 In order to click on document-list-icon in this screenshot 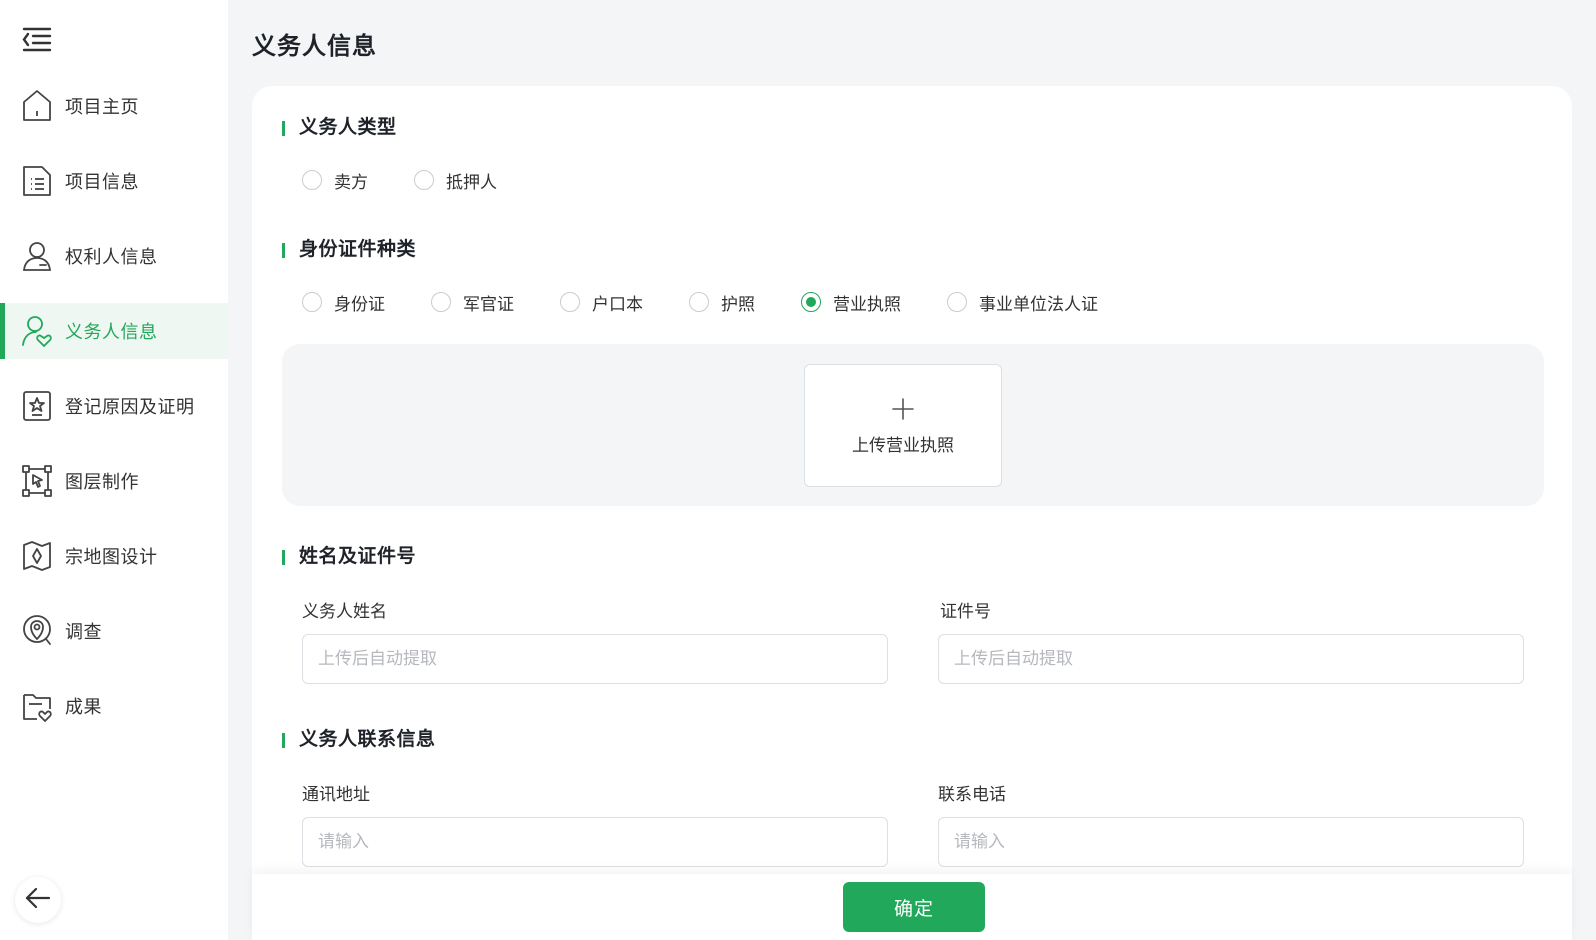, I will do `click(37, 181)`.